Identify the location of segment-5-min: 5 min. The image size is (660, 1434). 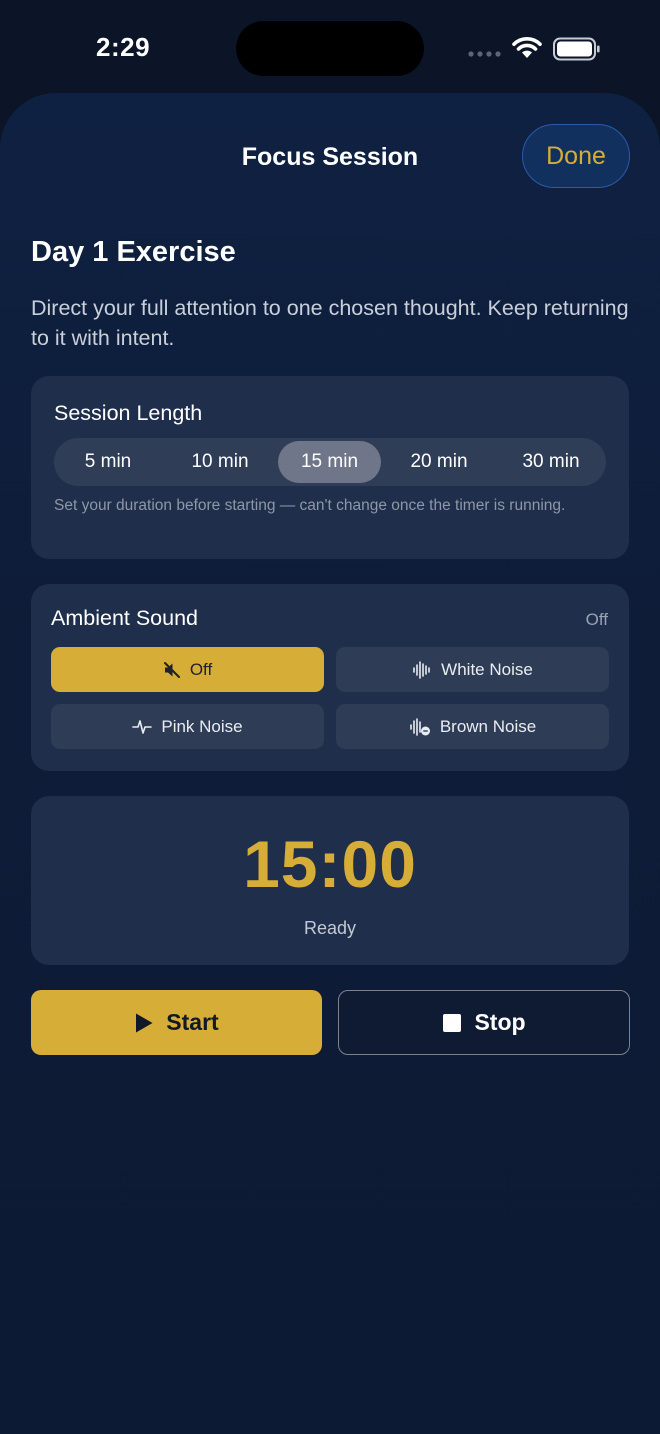
(108, 462).